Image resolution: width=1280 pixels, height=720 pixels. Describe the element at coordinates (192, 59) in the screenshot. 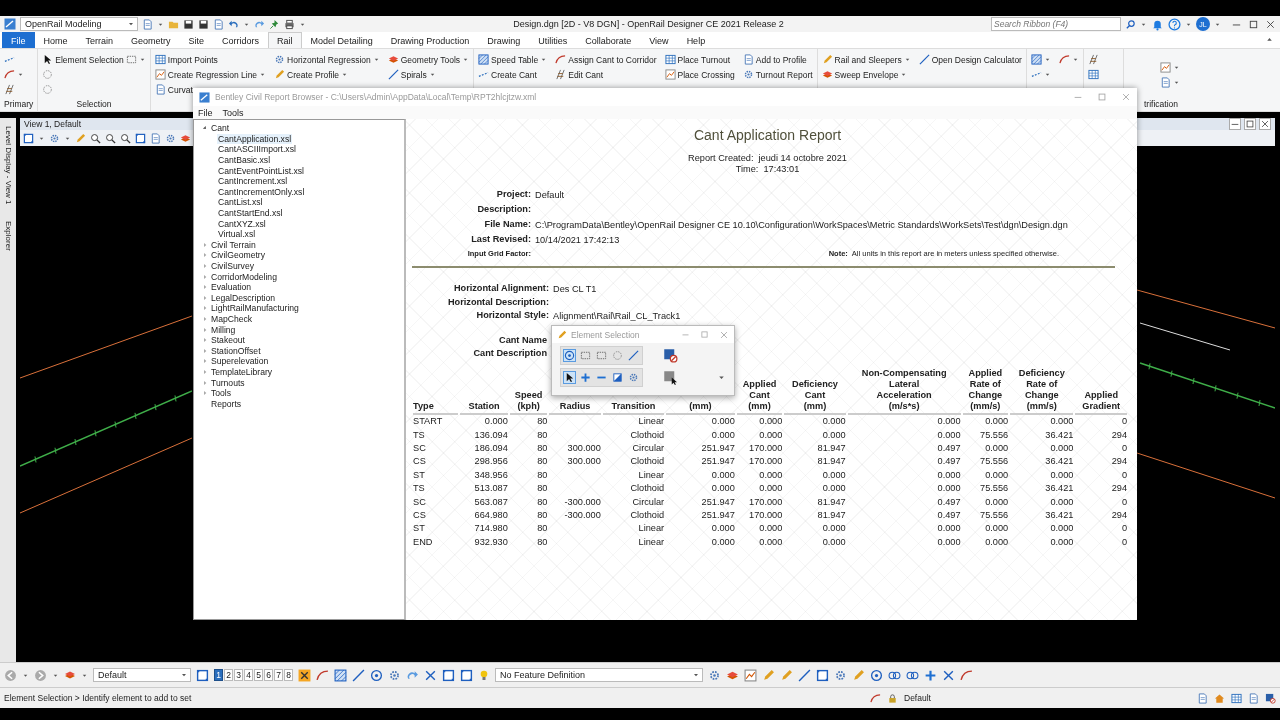

I see `ribbon-button: Import Points` at that location.